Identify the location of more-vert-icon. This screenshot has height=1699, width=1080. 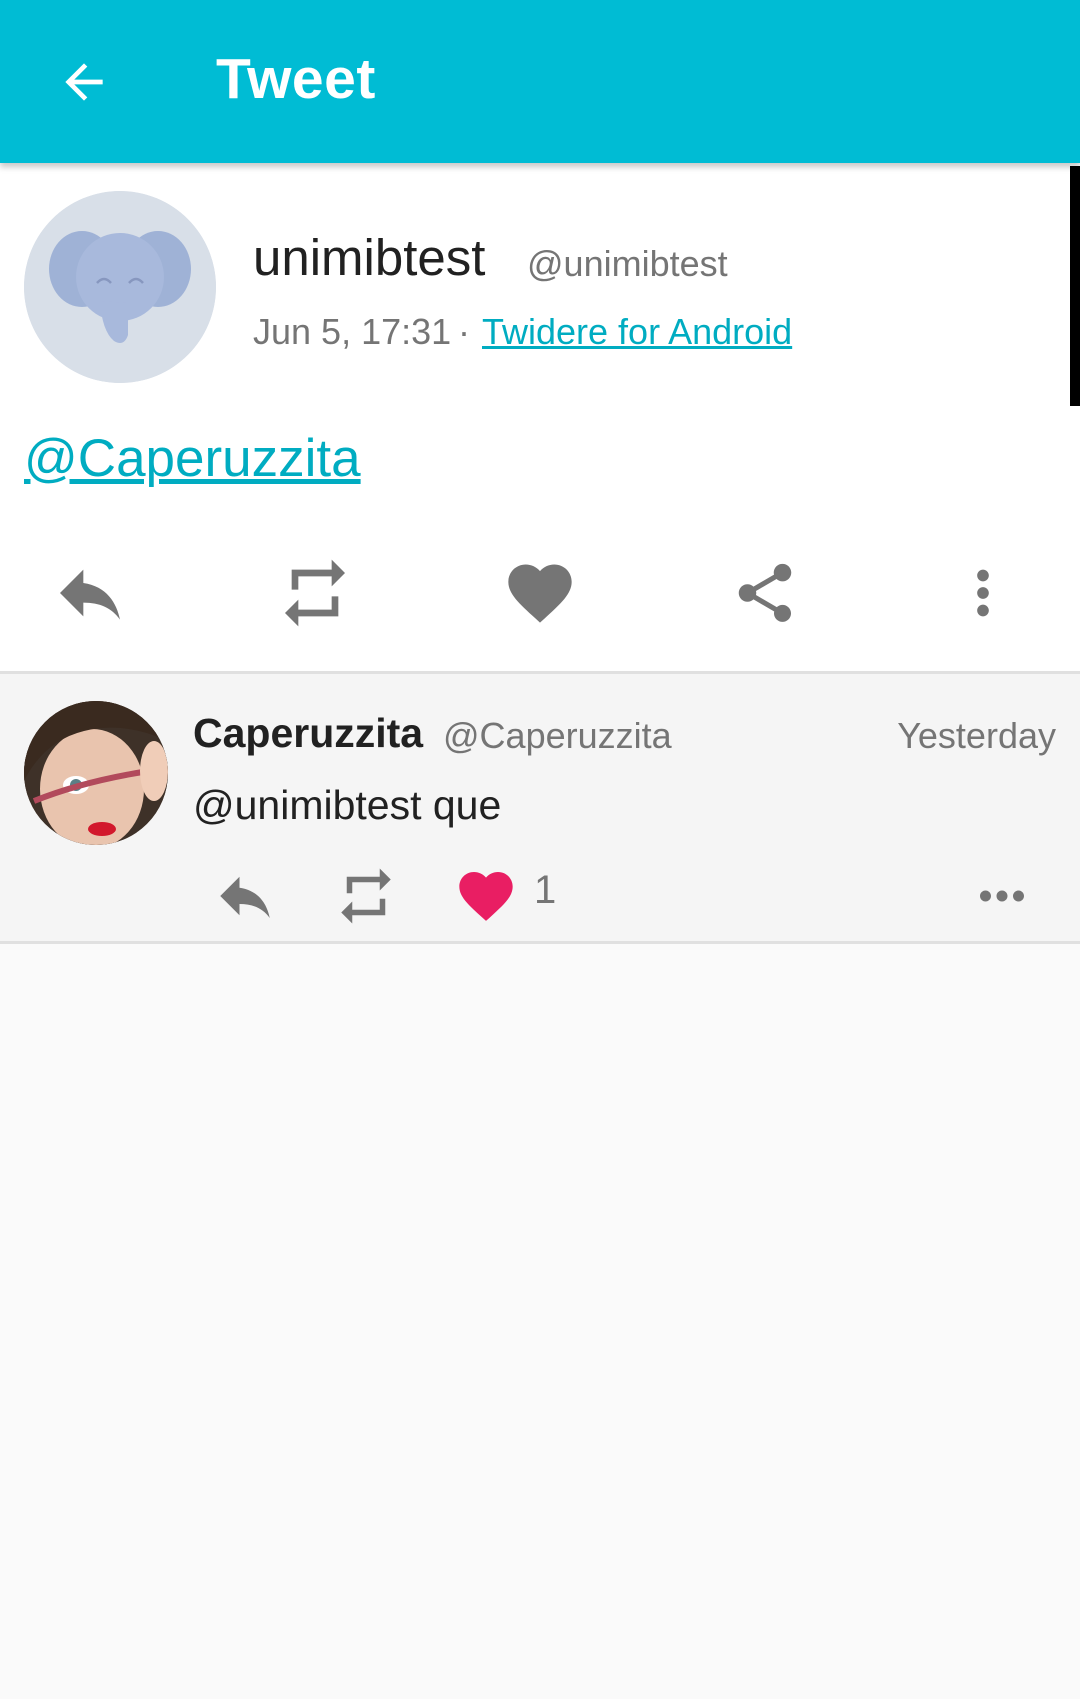
(983, 593).